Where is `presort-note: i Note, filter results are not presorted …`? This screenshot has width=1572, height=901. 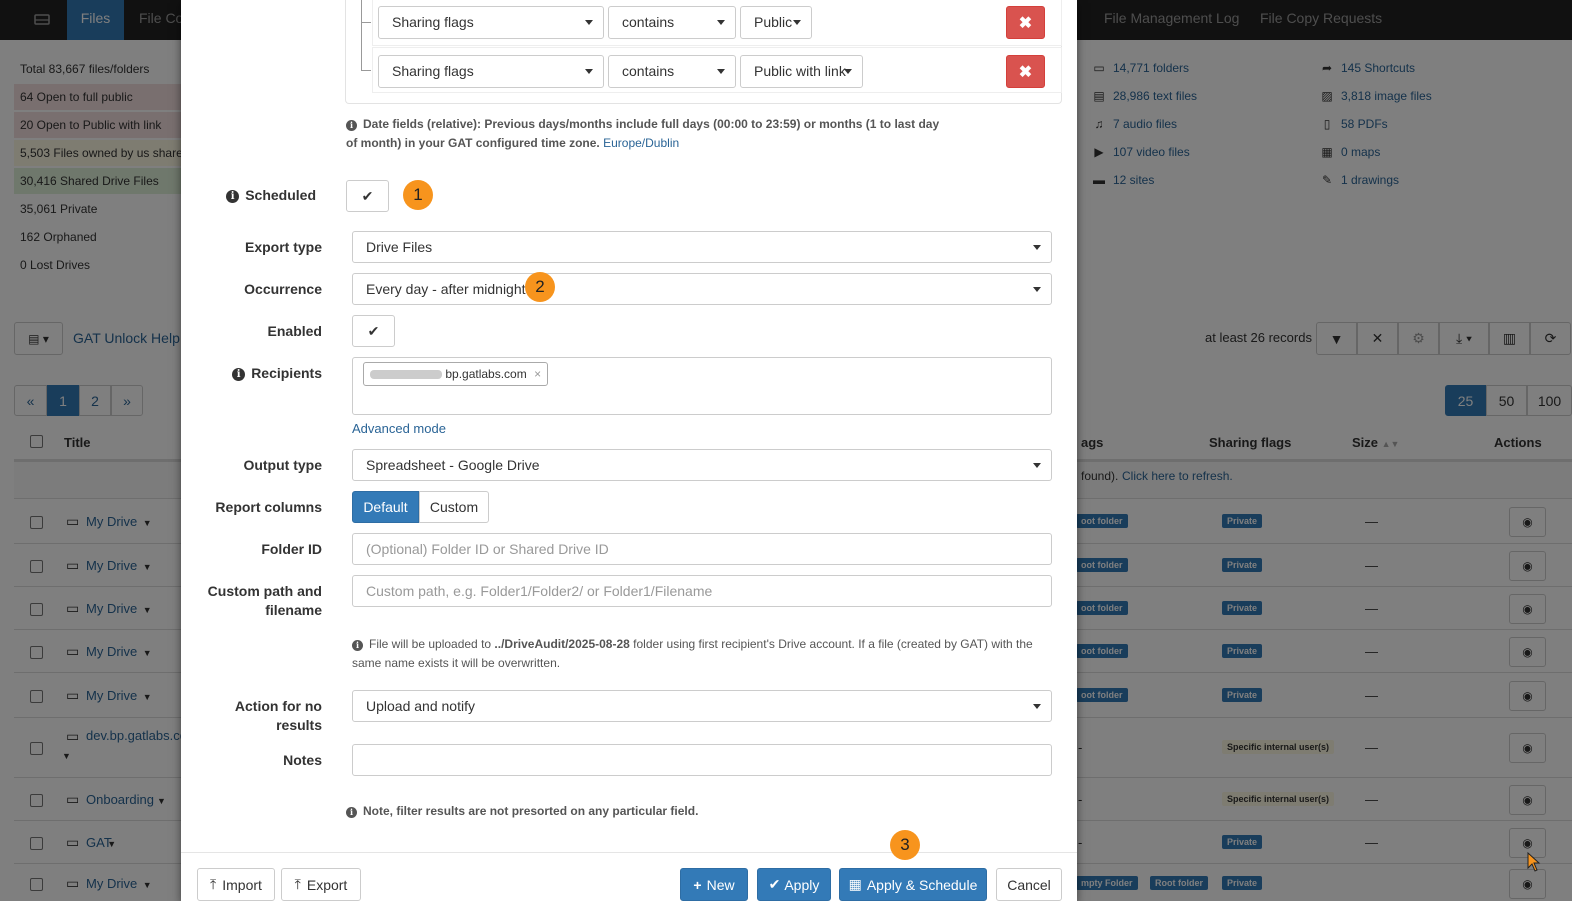 presort-note: i Note, filter results are not presorted … is located at coordinates (646, 811).